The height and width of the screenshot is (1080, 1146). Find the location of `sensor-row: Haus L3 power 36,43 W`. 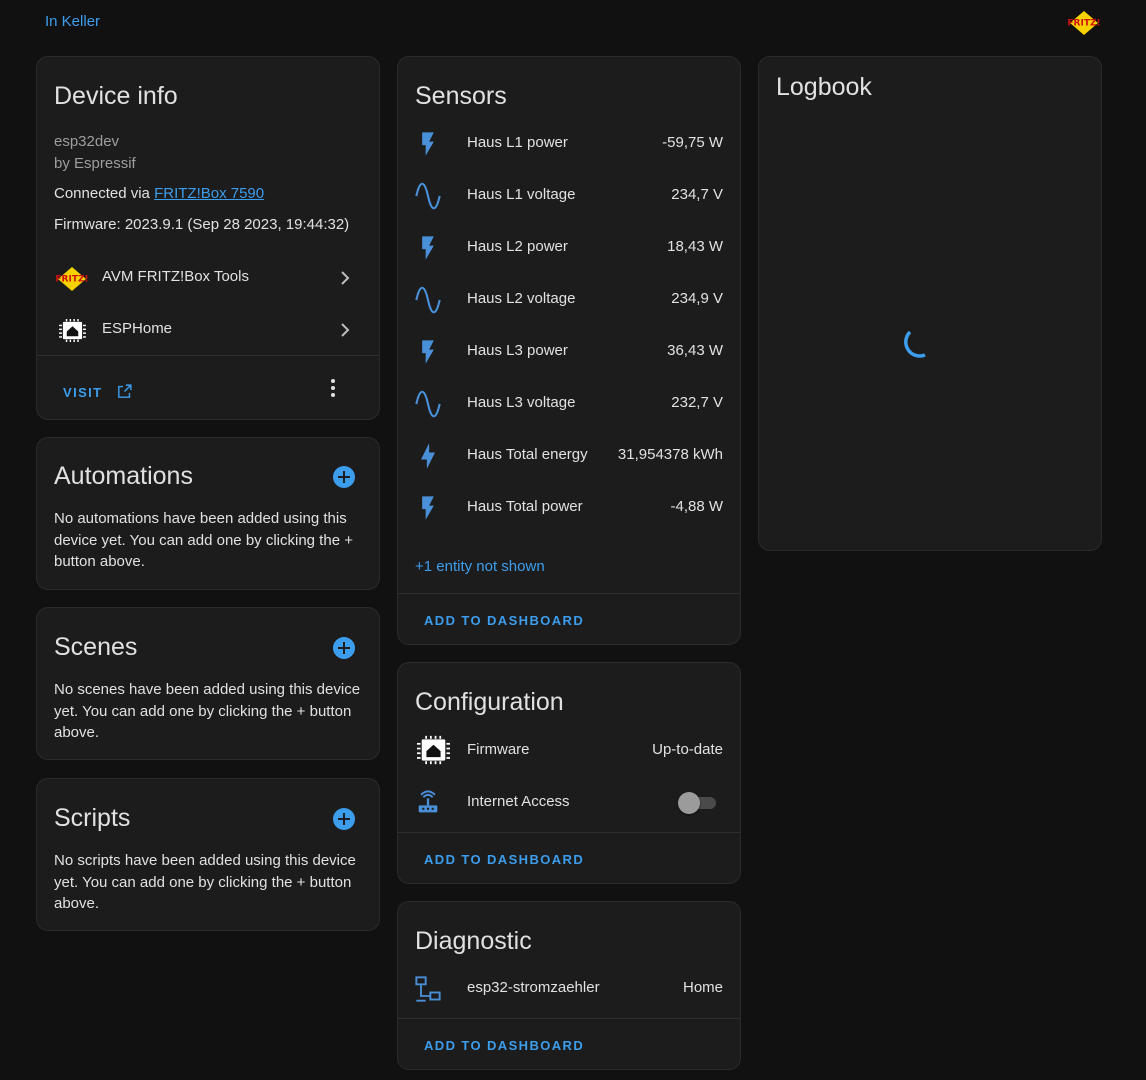

sensor-row: Haus L3 power 36,43 W is located at coordinates (569, 352).